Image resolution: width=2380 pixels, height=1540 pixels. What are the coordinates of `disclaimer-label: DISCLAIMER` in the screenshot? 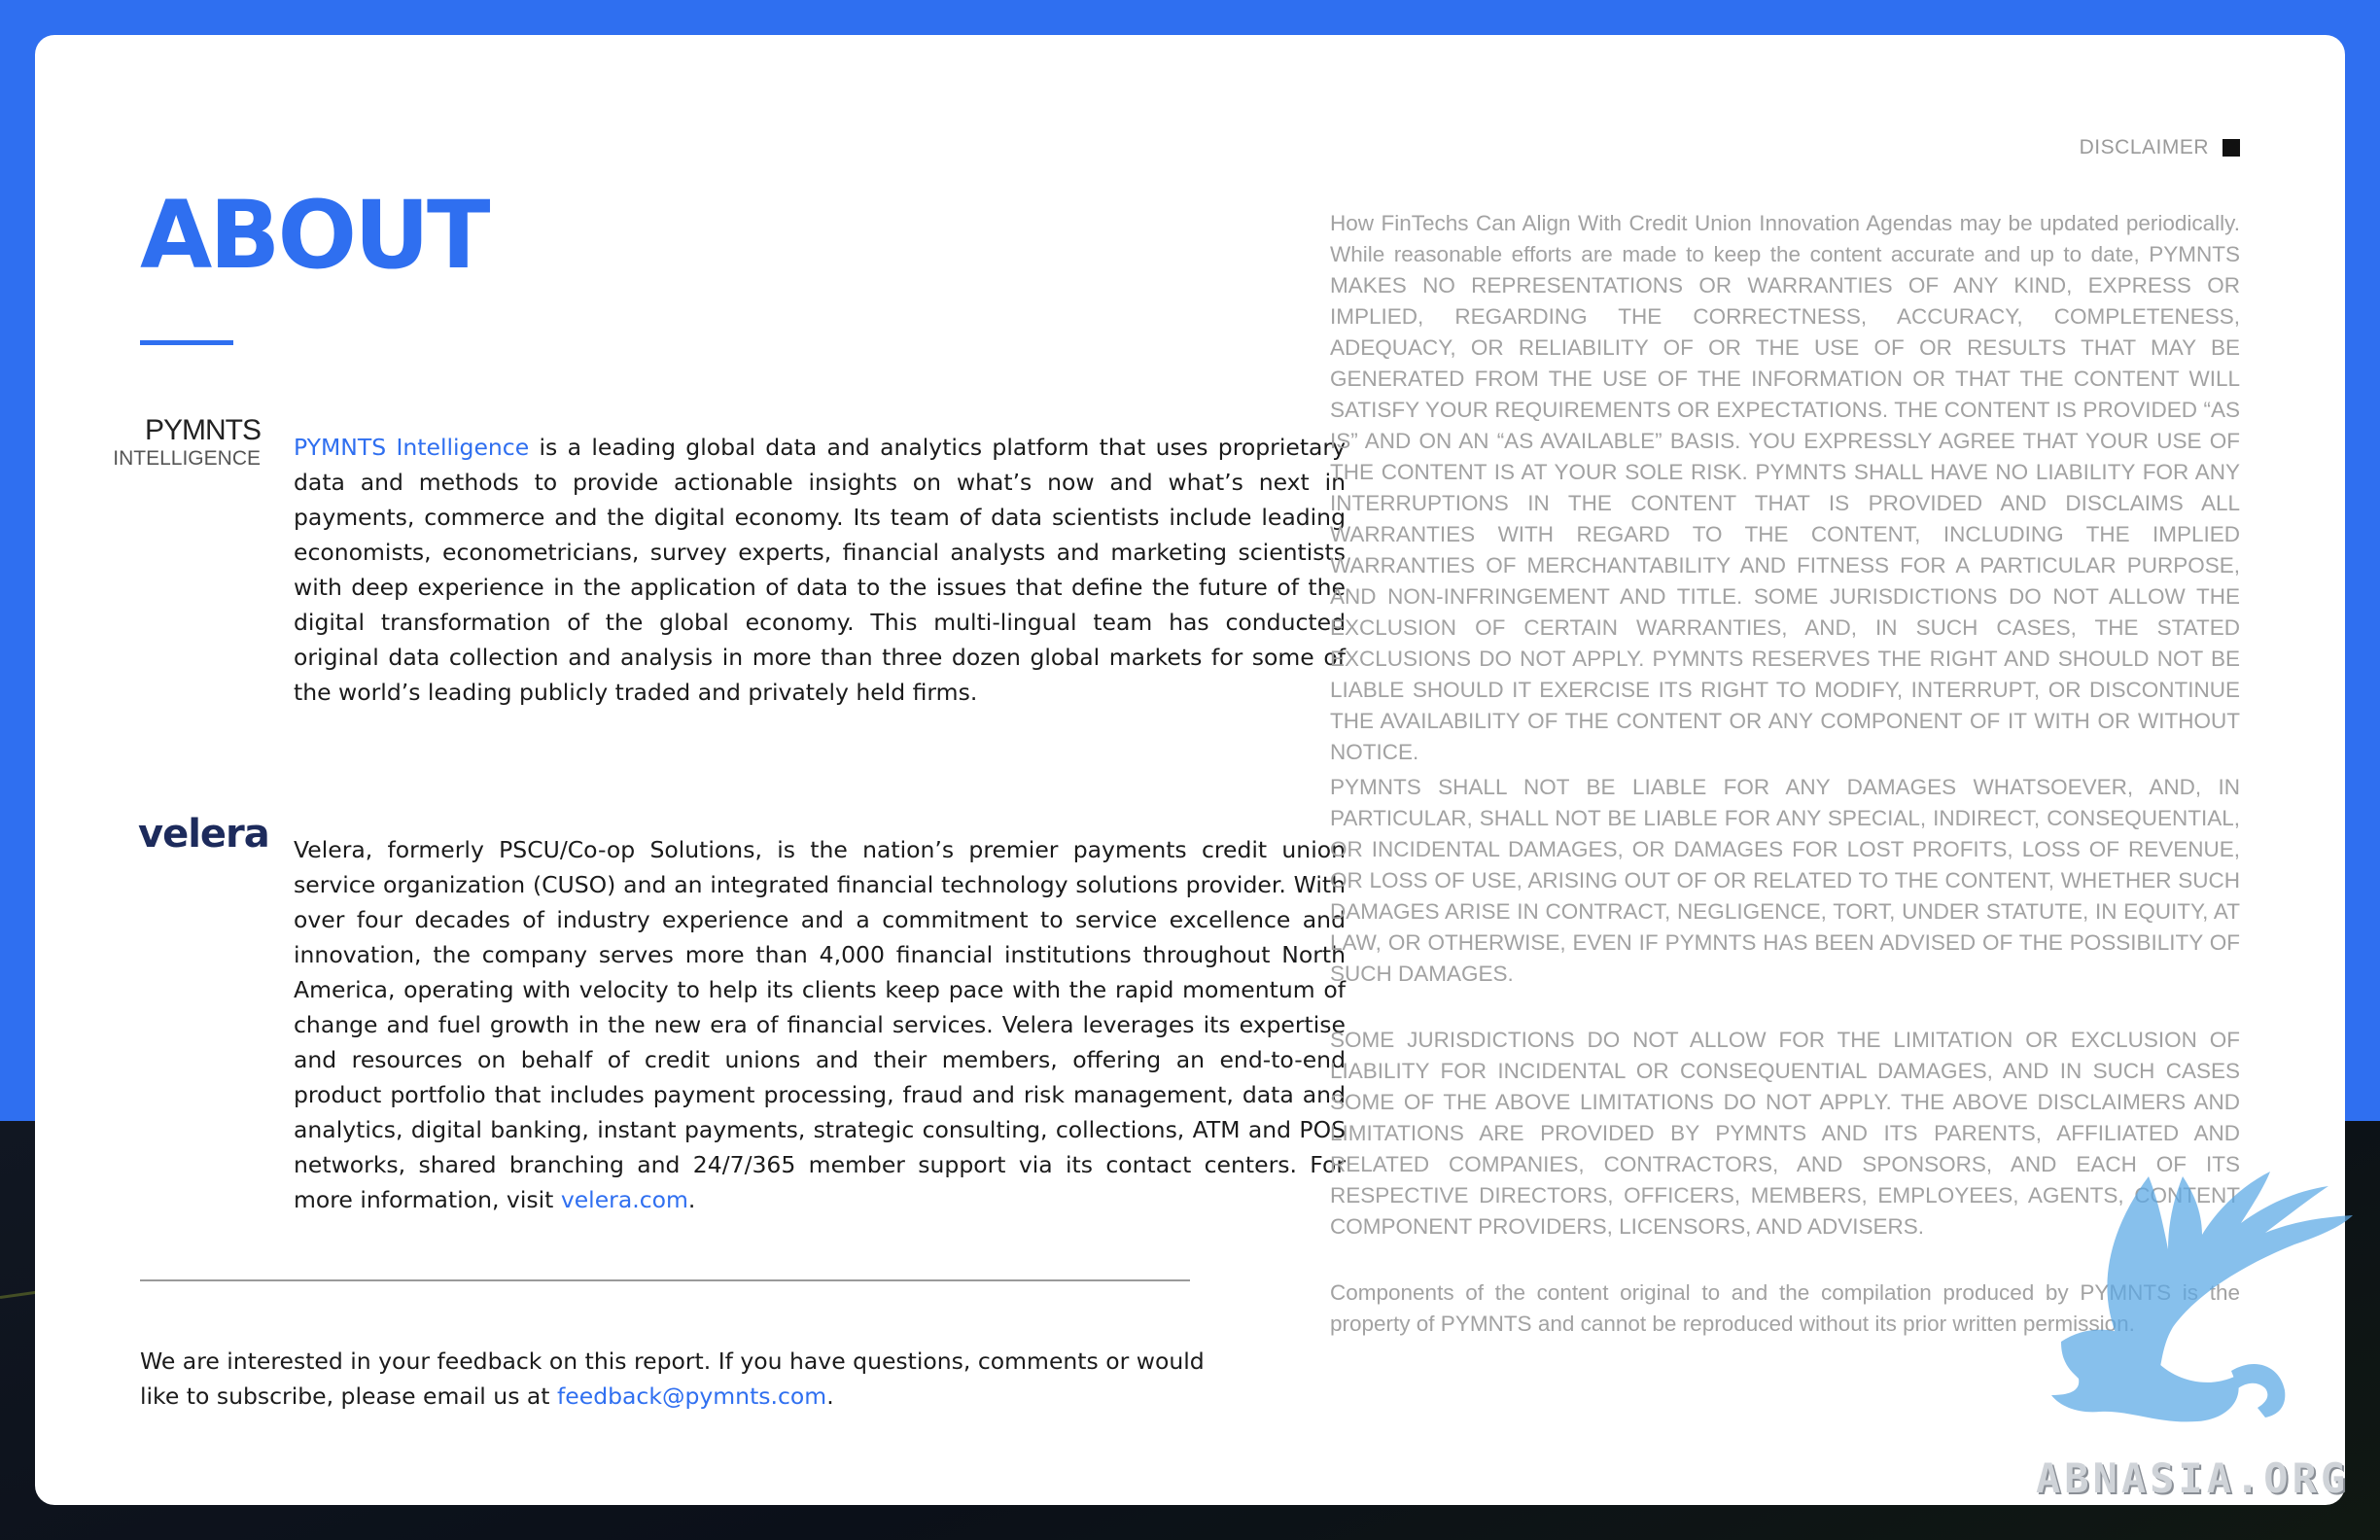 It's located at (2160, 147).